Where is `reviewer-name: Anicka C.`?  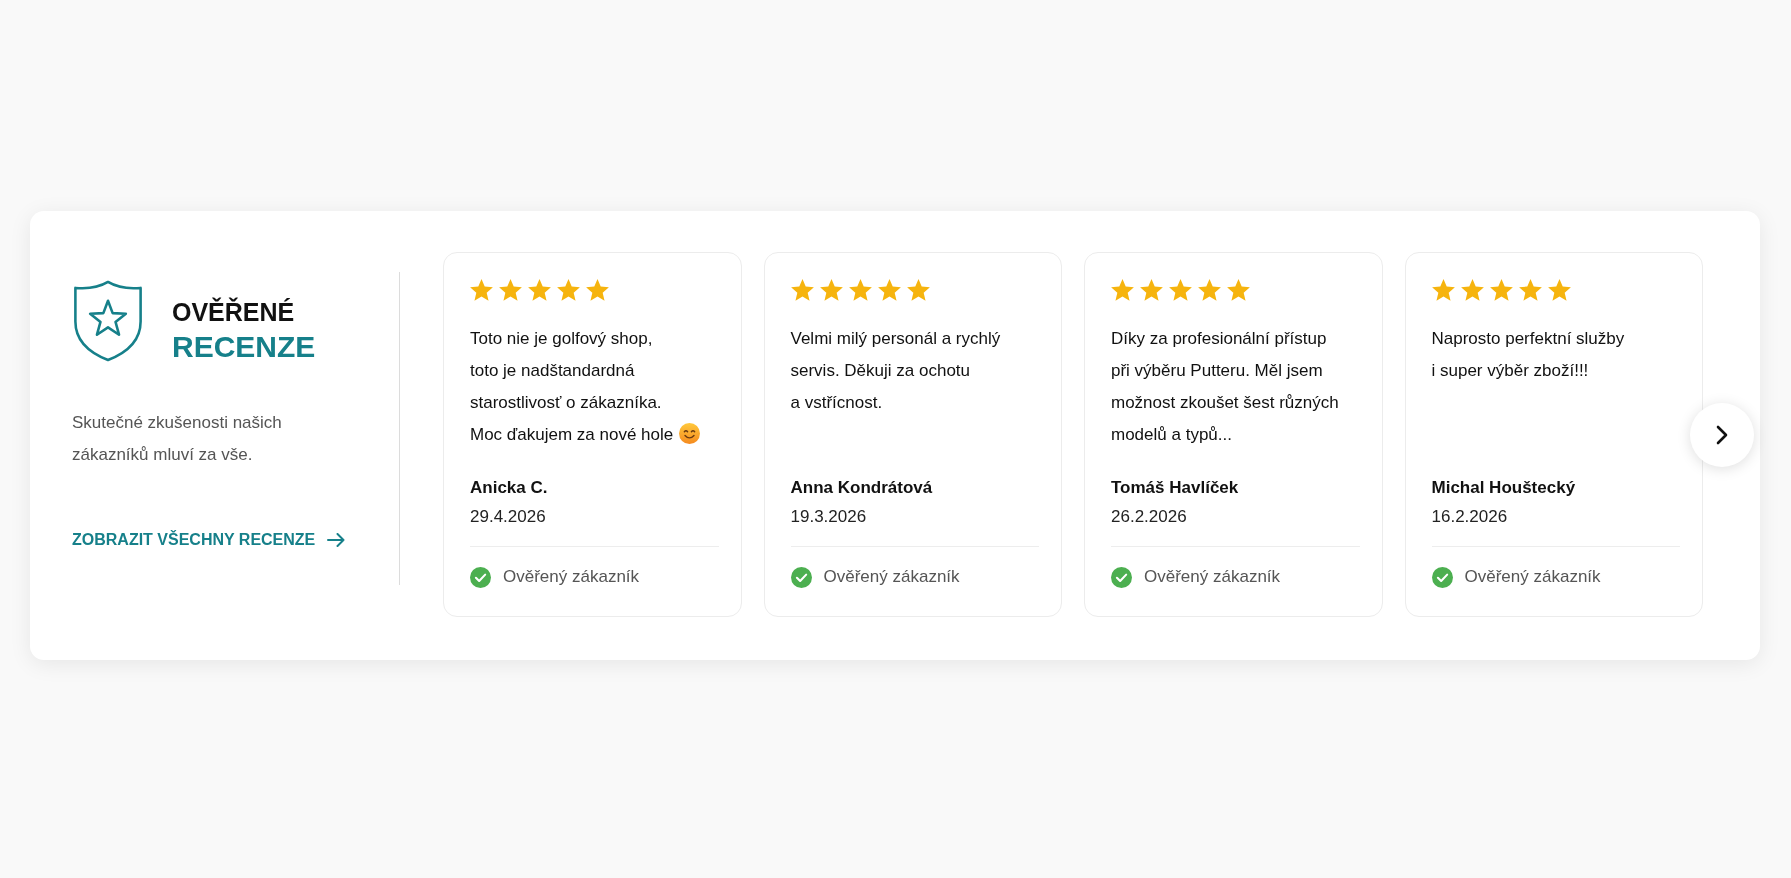
reviewer-name: Anicka C. is located at coordinates (509, 488).